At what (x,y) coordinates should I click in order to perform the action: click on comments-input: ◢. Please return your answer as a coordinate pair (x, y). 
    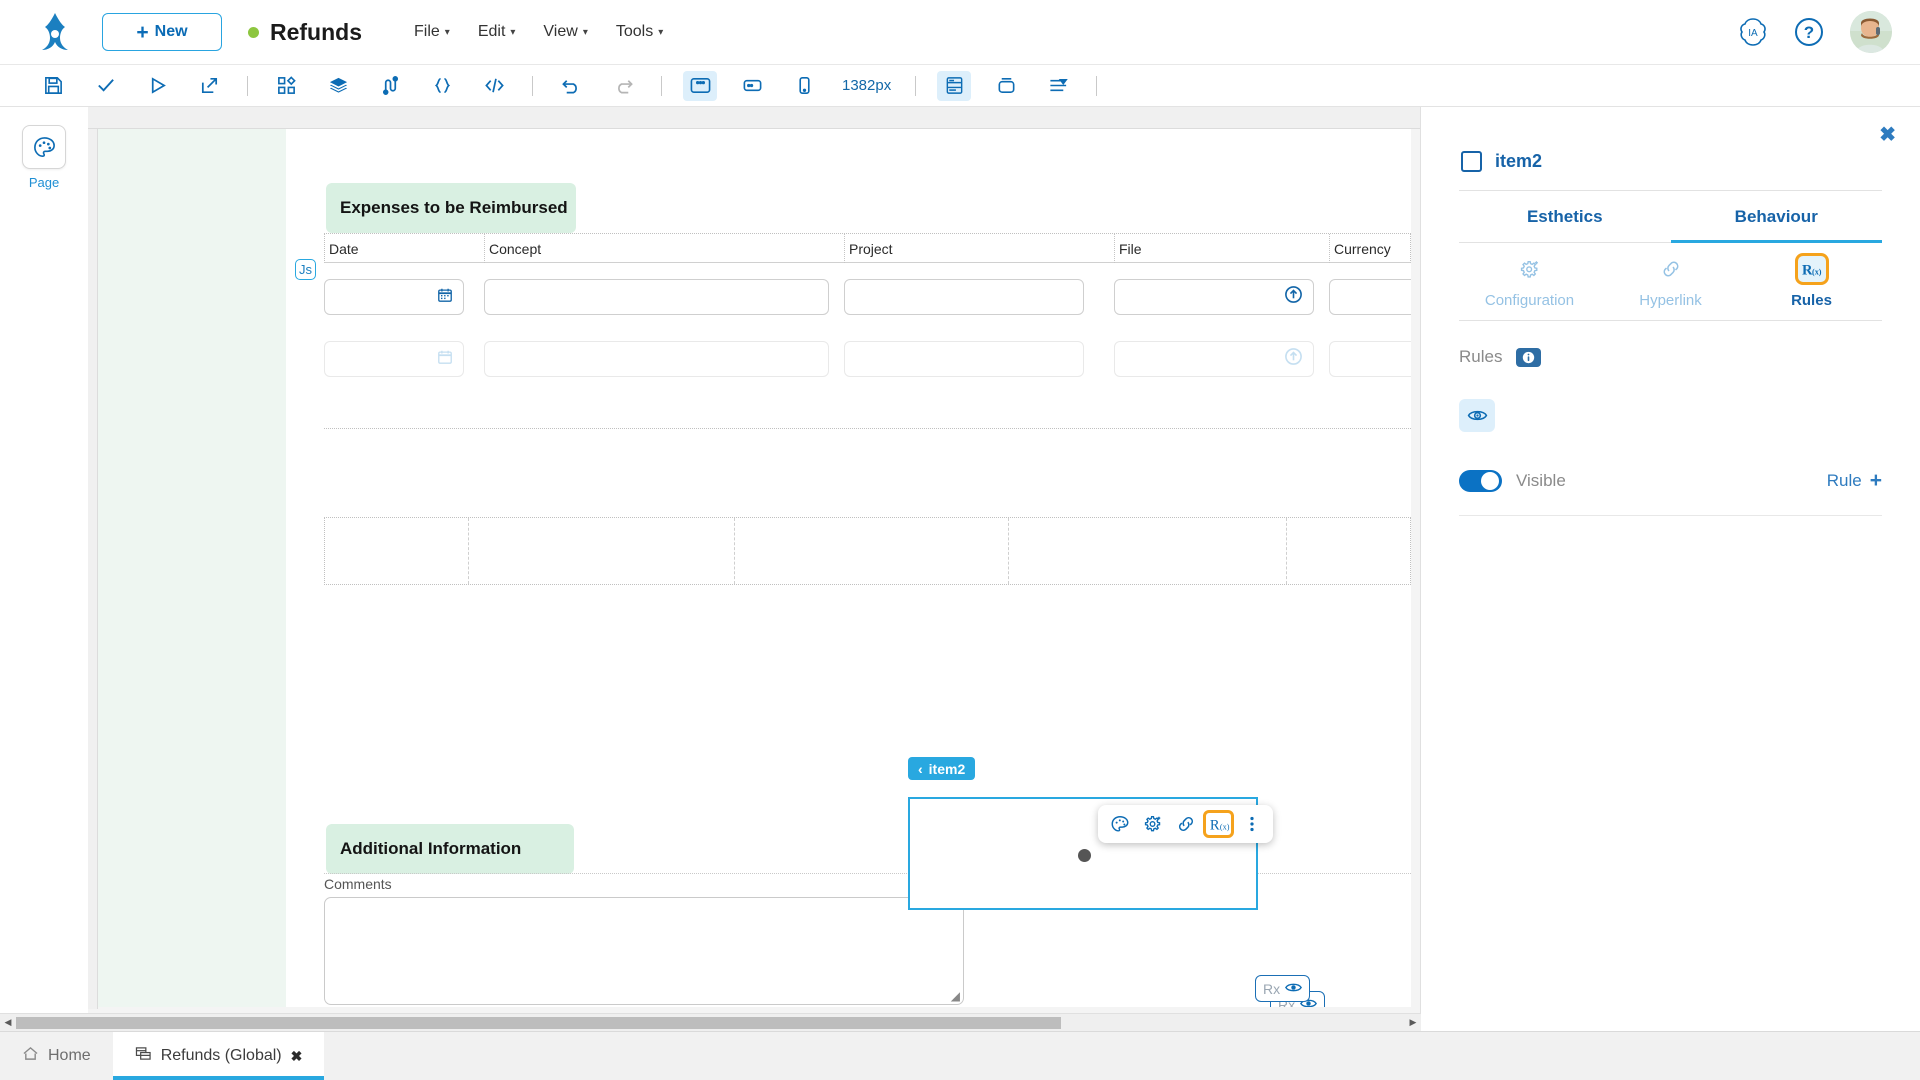
    Looking at the image, I should click on (644, 951).